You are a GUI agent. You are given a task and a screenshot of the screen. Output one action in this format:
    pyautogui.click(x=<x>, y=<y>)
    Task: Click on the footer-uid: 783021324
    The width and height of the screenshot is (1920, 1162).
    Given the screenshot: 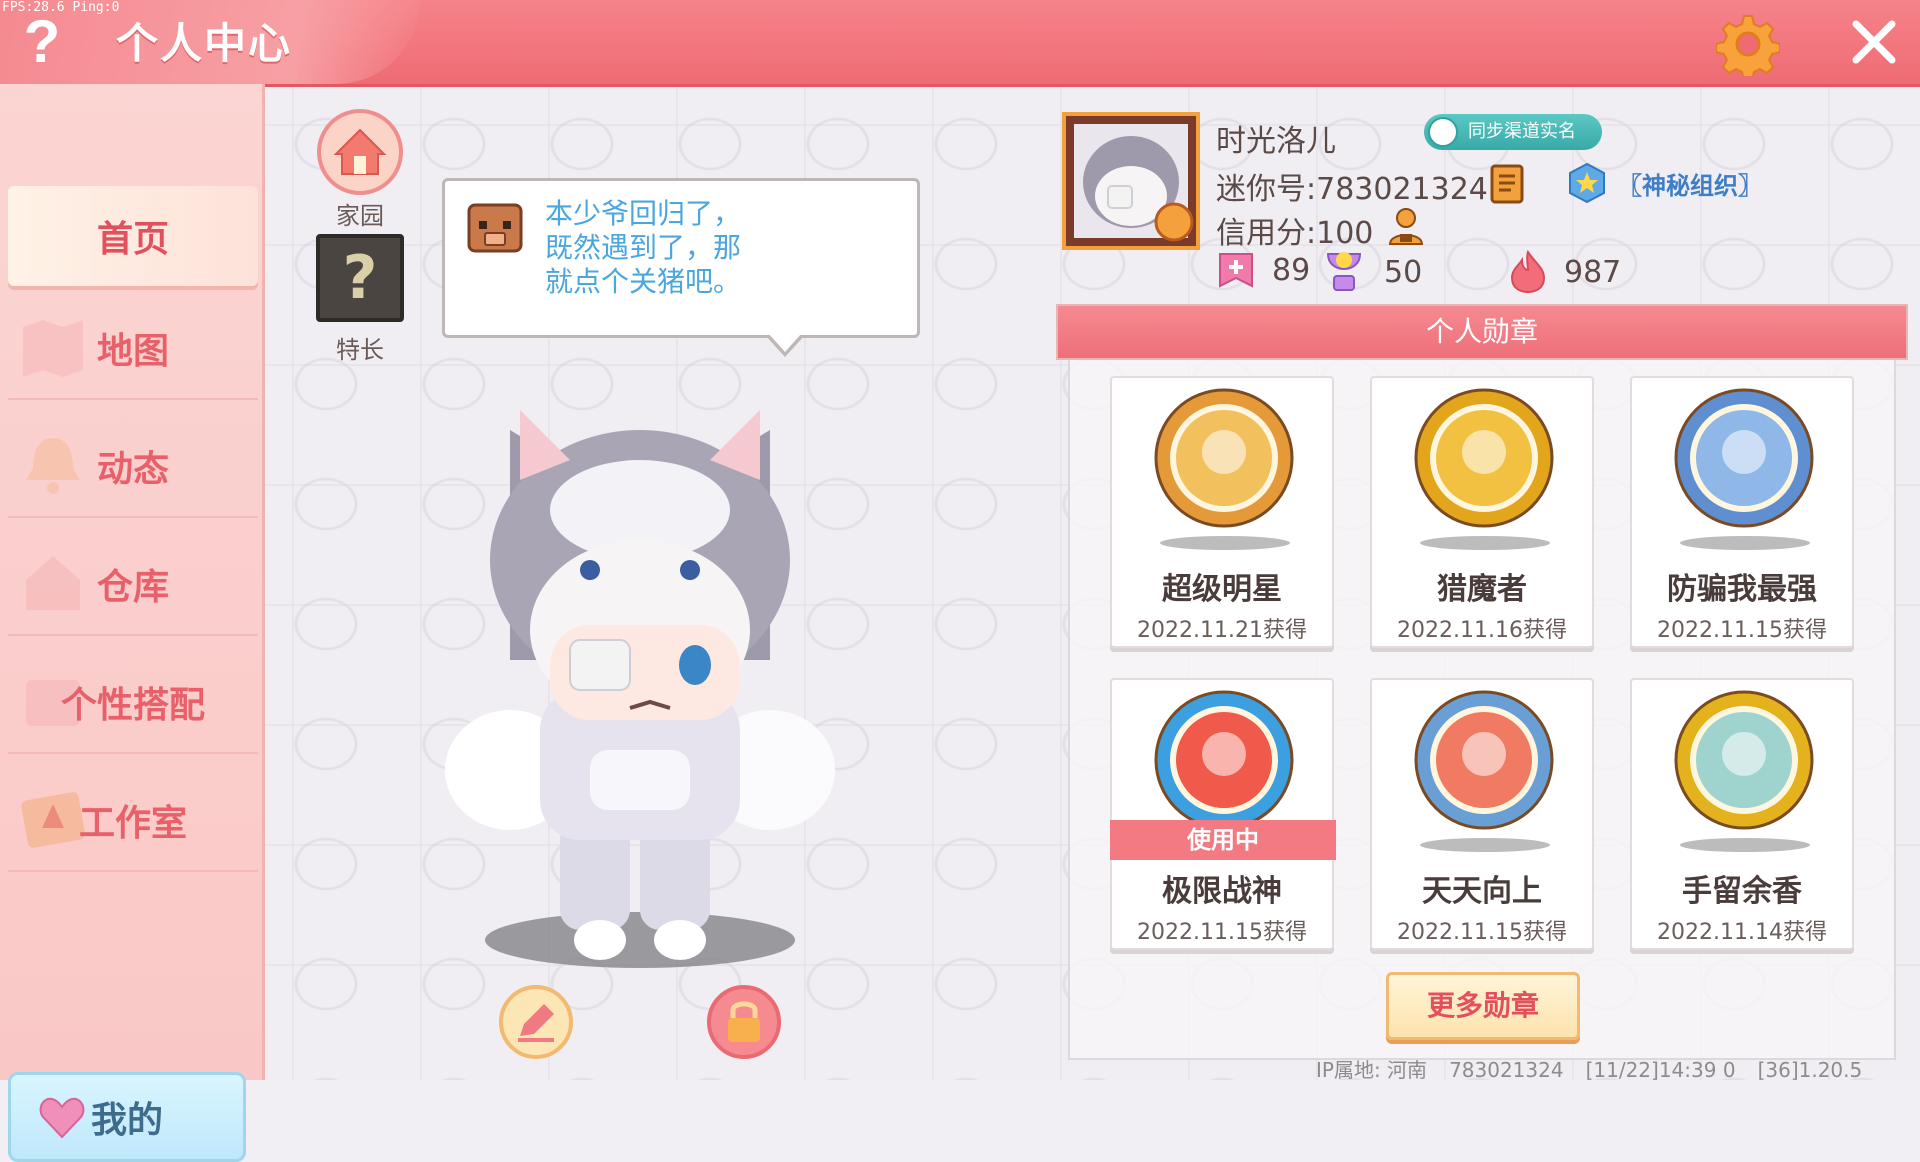 What is the action you would take?
    pyautogui.click(x=1506, y=1070)
    